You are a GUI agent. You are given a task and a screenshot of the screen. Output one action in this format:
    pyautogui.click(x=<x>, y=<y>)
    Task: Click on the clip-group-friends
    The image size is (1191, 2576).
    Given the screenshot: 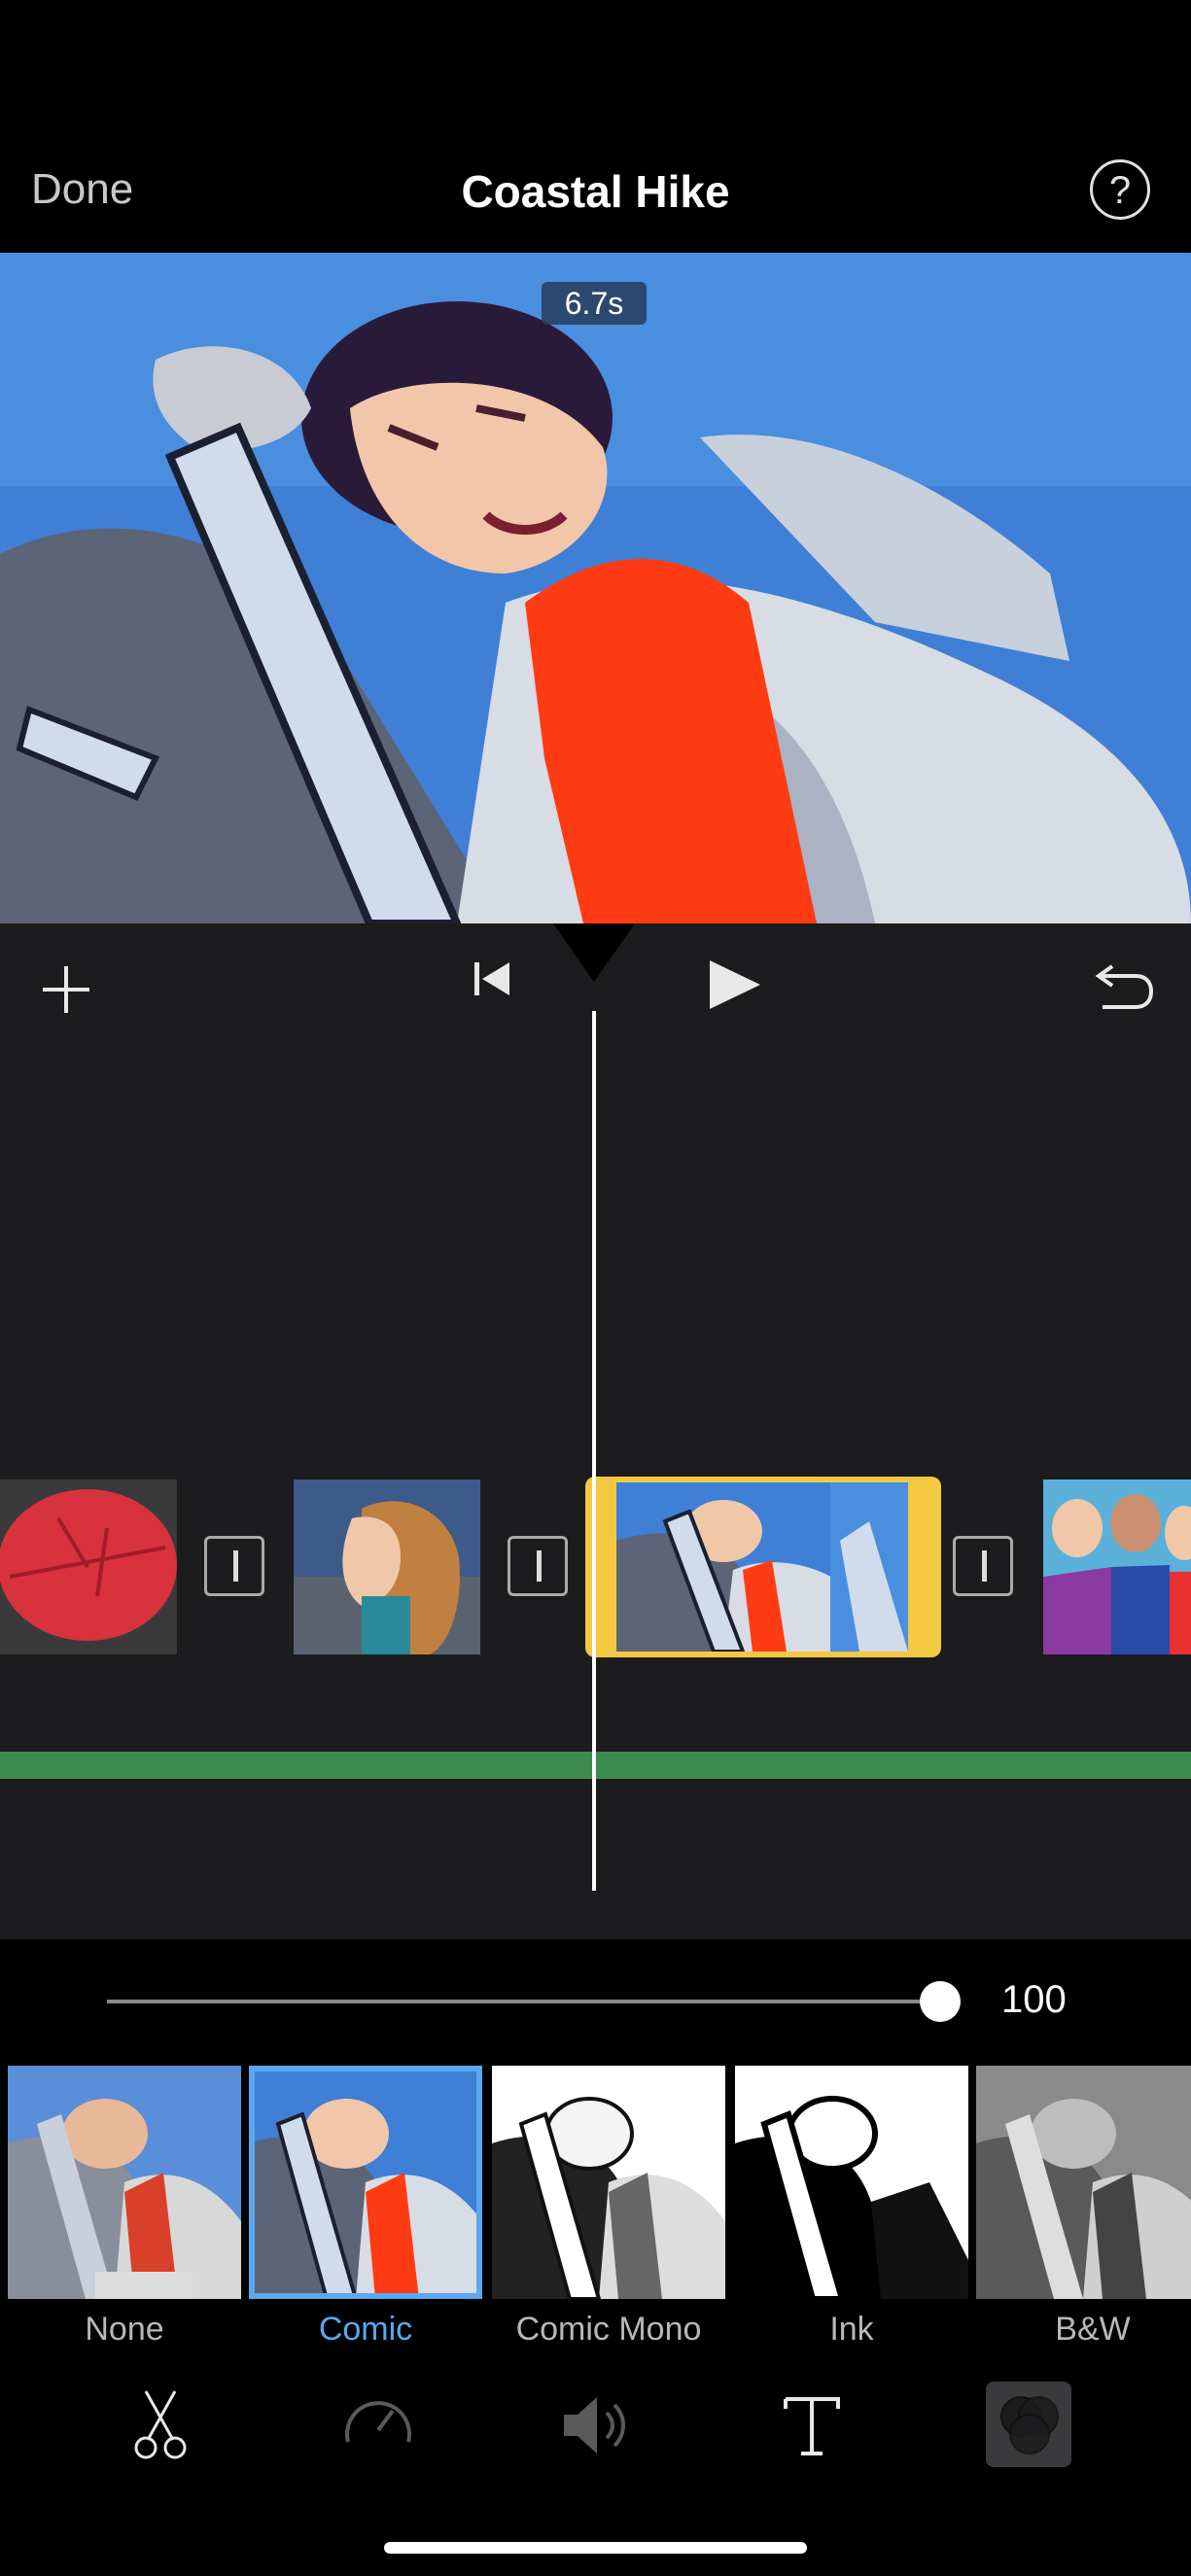 What is the action you would take?
    pyautogui.click(x=1117, y=1566)
    